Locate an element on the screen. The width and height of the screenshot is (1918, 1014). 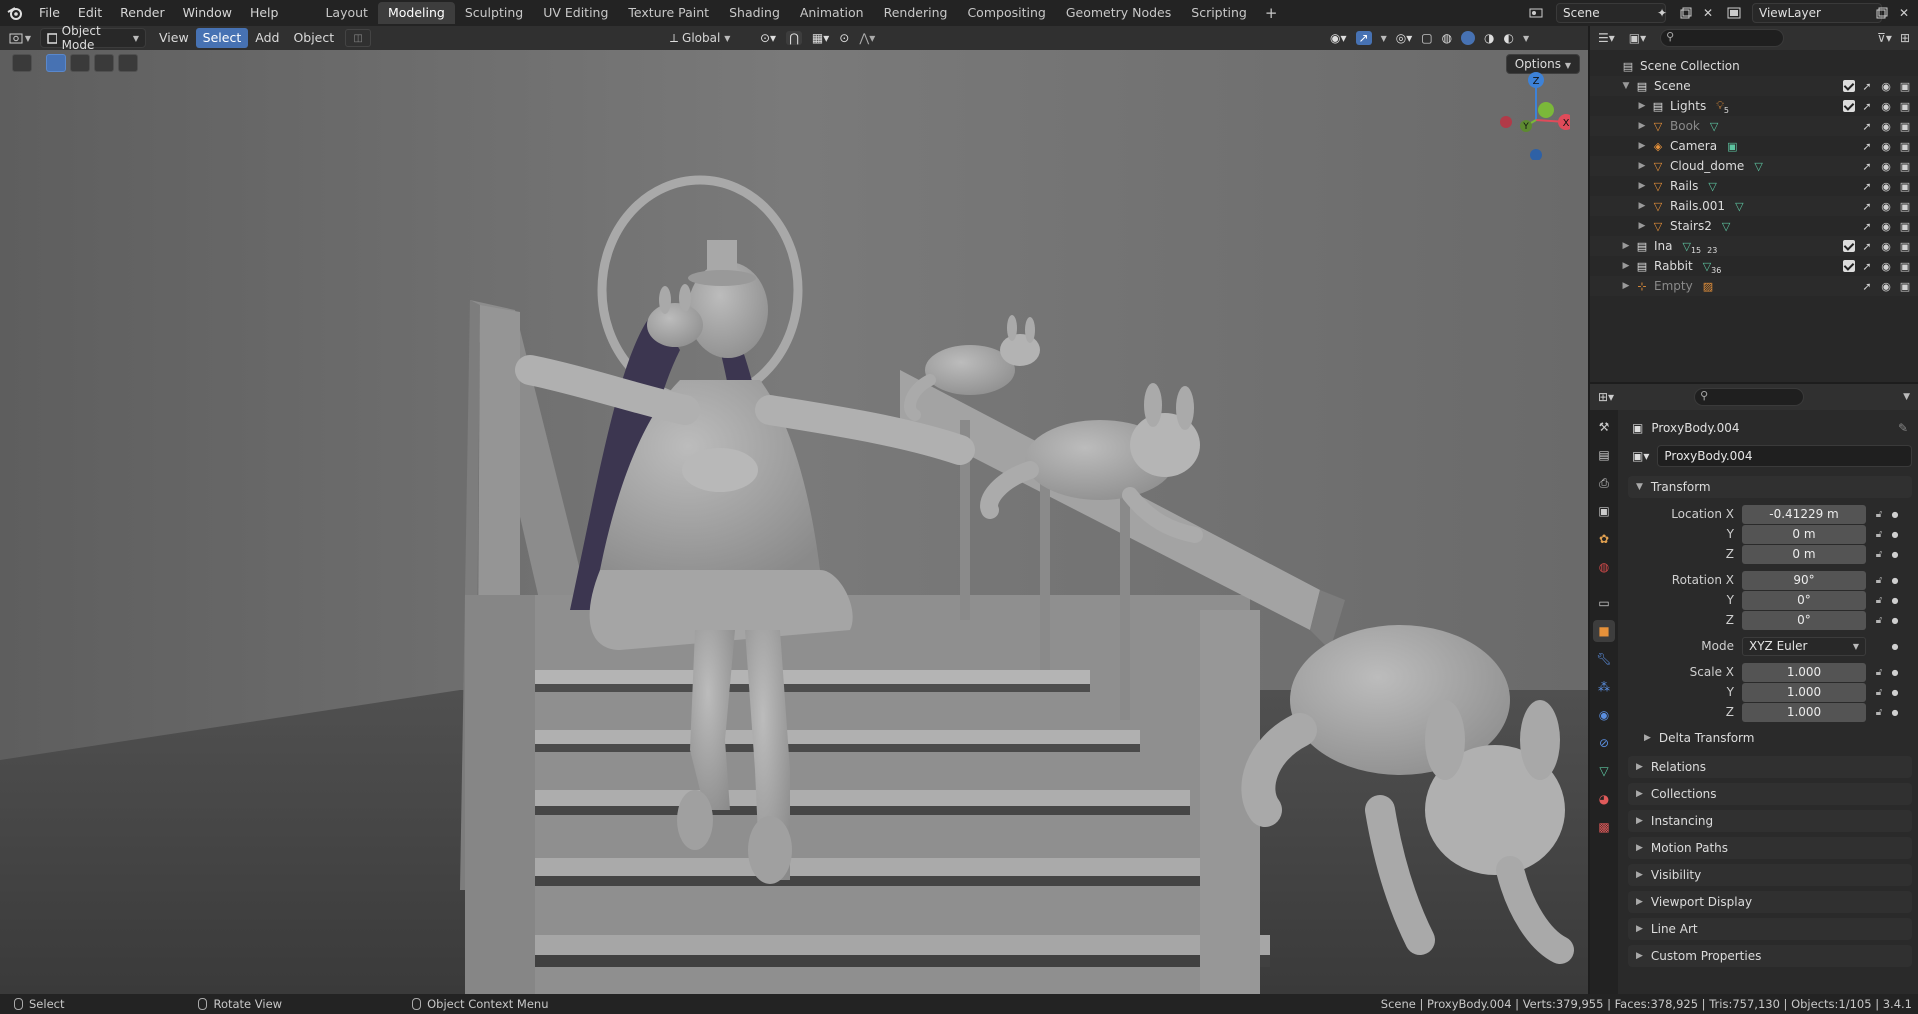
location-x-field: -0.41229 m is located at coordinates (1804, 514).